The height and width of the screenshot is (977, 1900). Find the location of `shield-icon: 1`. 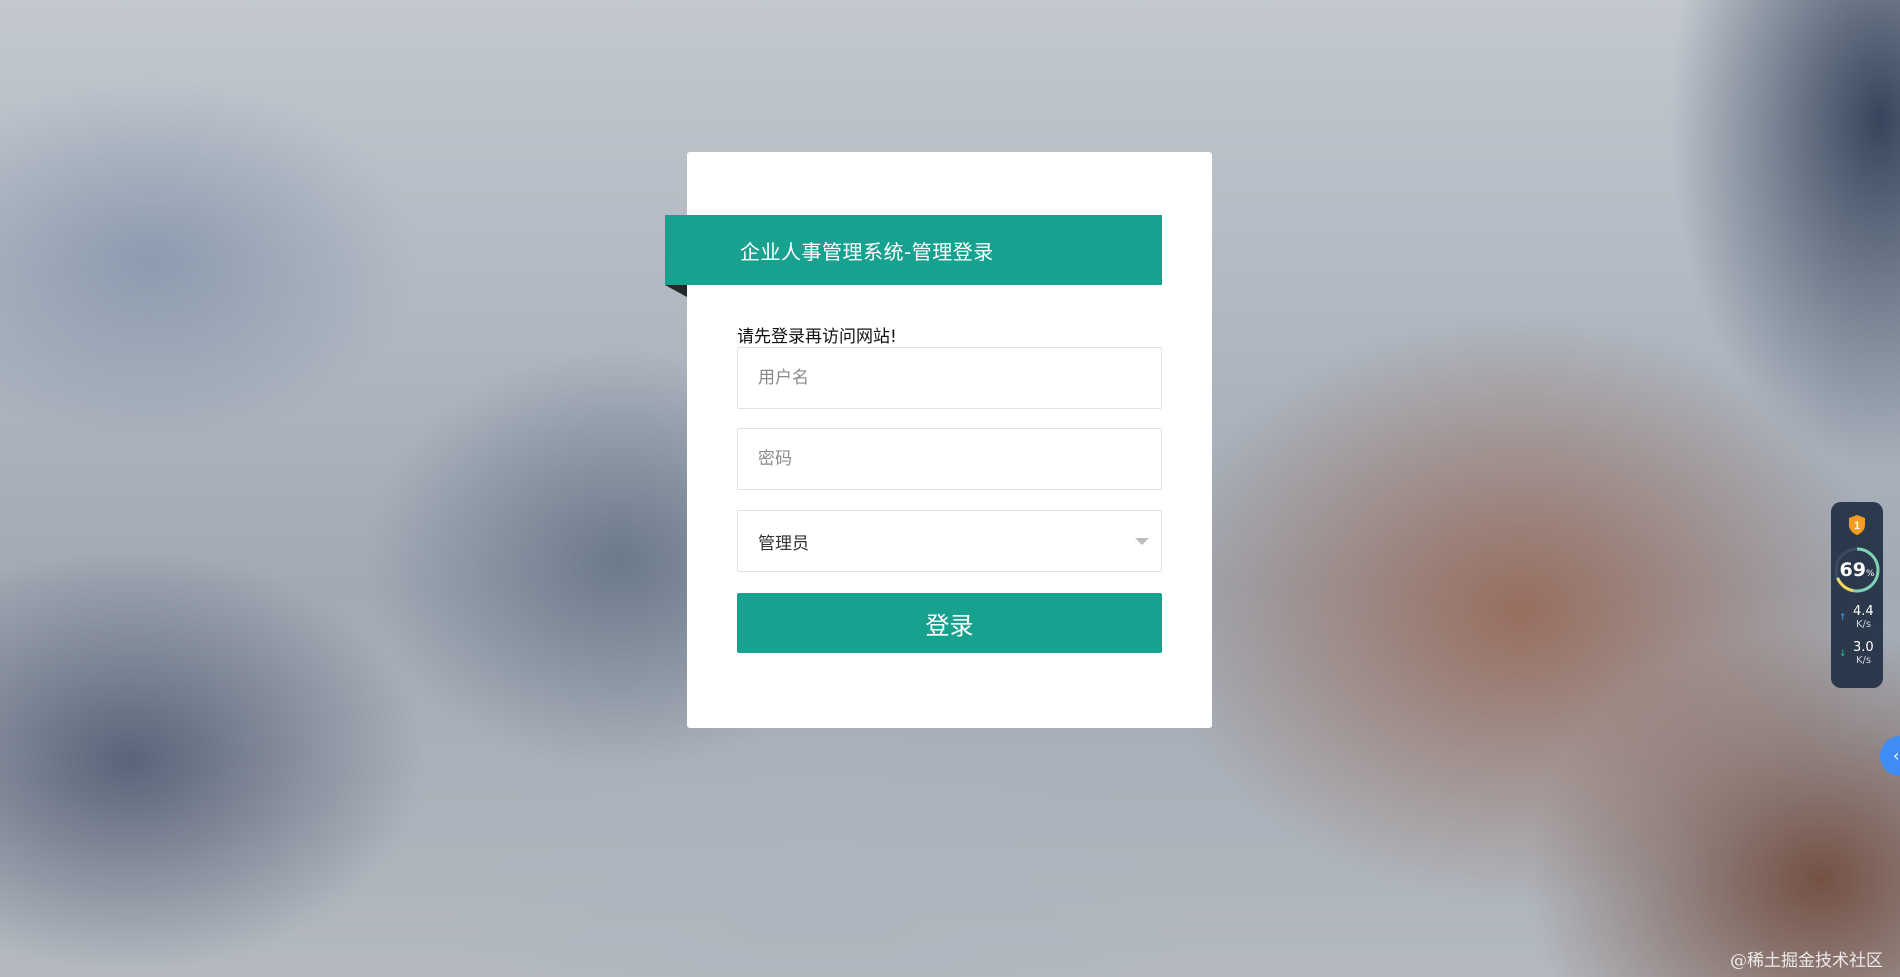

shield-icon: 1 is located at coordinates (1857, 525).